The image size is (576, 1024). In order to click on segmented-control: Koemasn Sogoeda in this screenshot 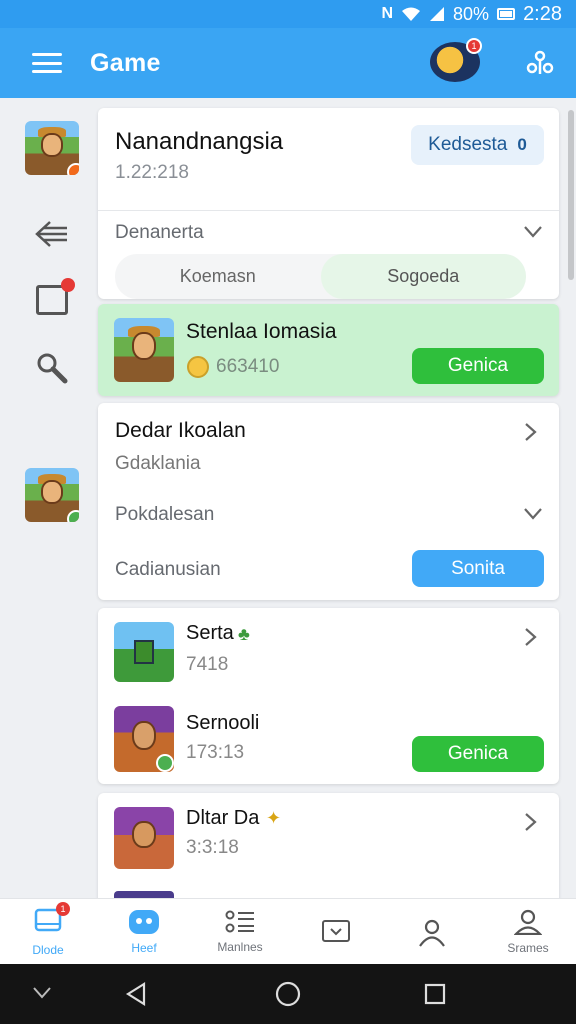, I will do `click(320, 276)`.